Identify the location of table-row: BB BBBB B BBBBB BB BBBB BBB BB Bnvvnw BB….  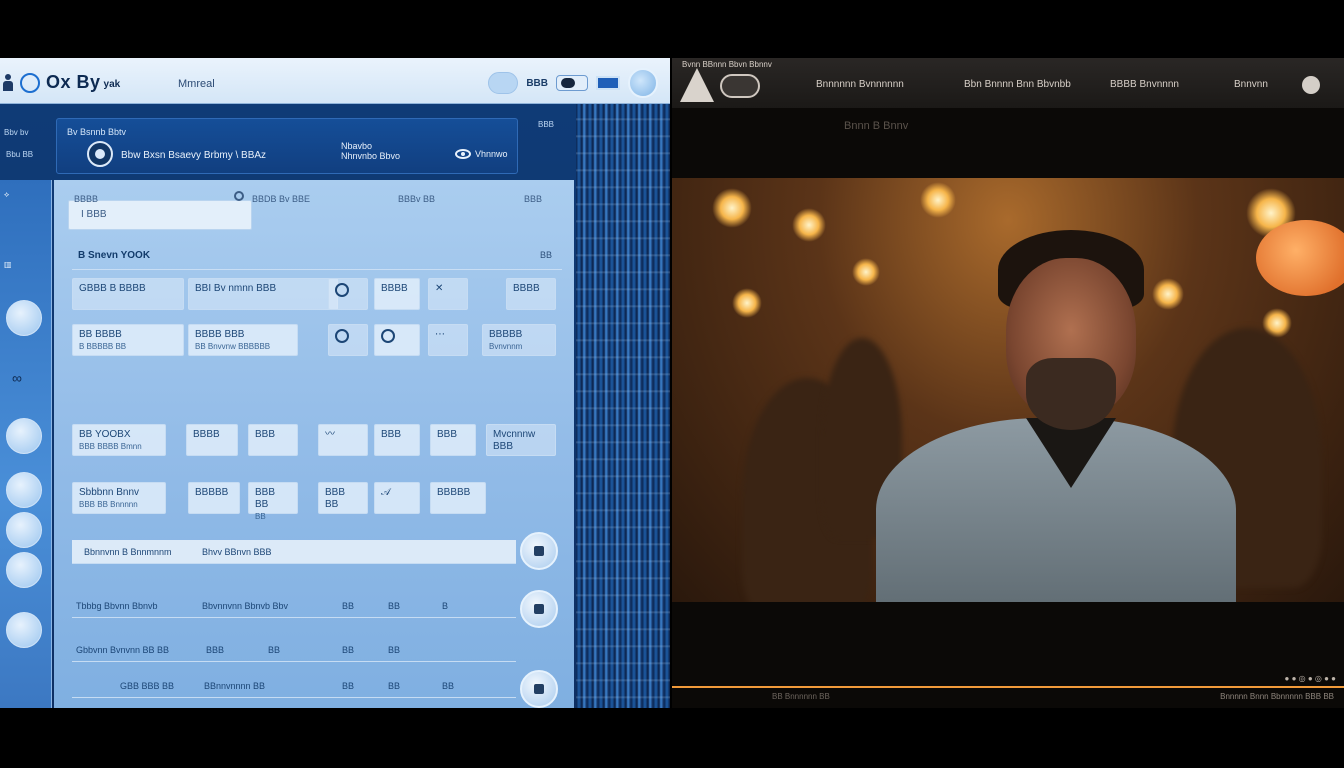
(317, 344).